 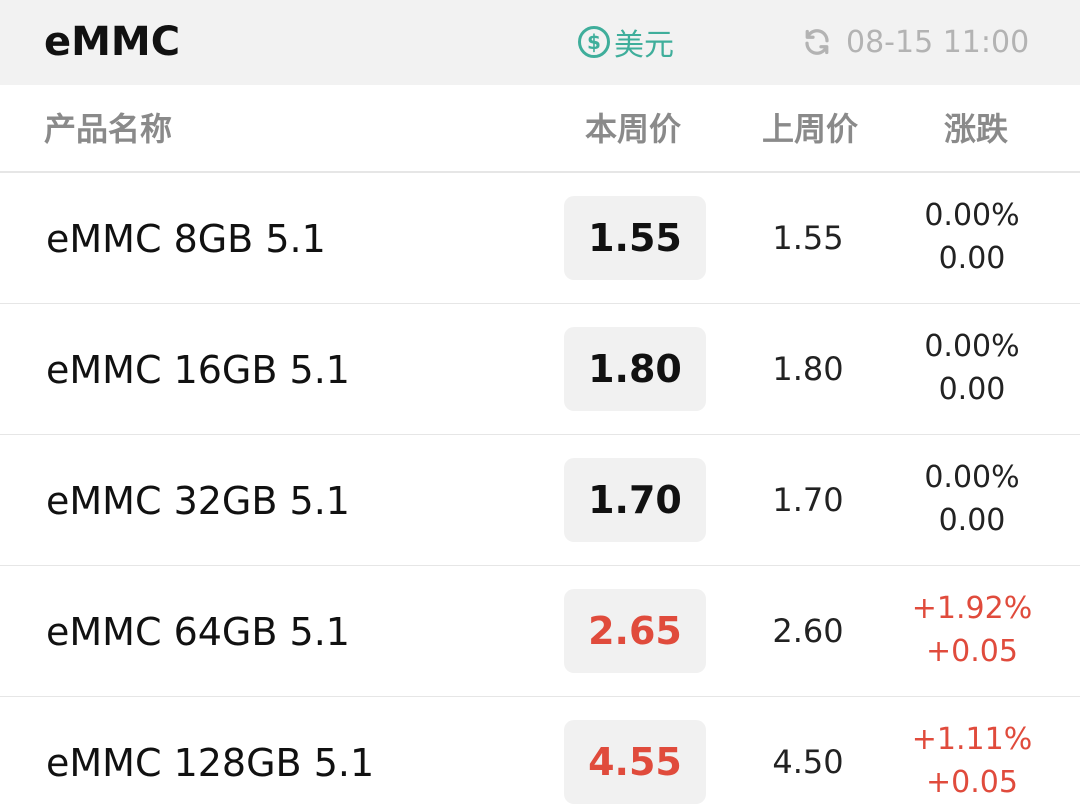 I want to click on currency-selector: $ 美元, so click(x=626, y=42).